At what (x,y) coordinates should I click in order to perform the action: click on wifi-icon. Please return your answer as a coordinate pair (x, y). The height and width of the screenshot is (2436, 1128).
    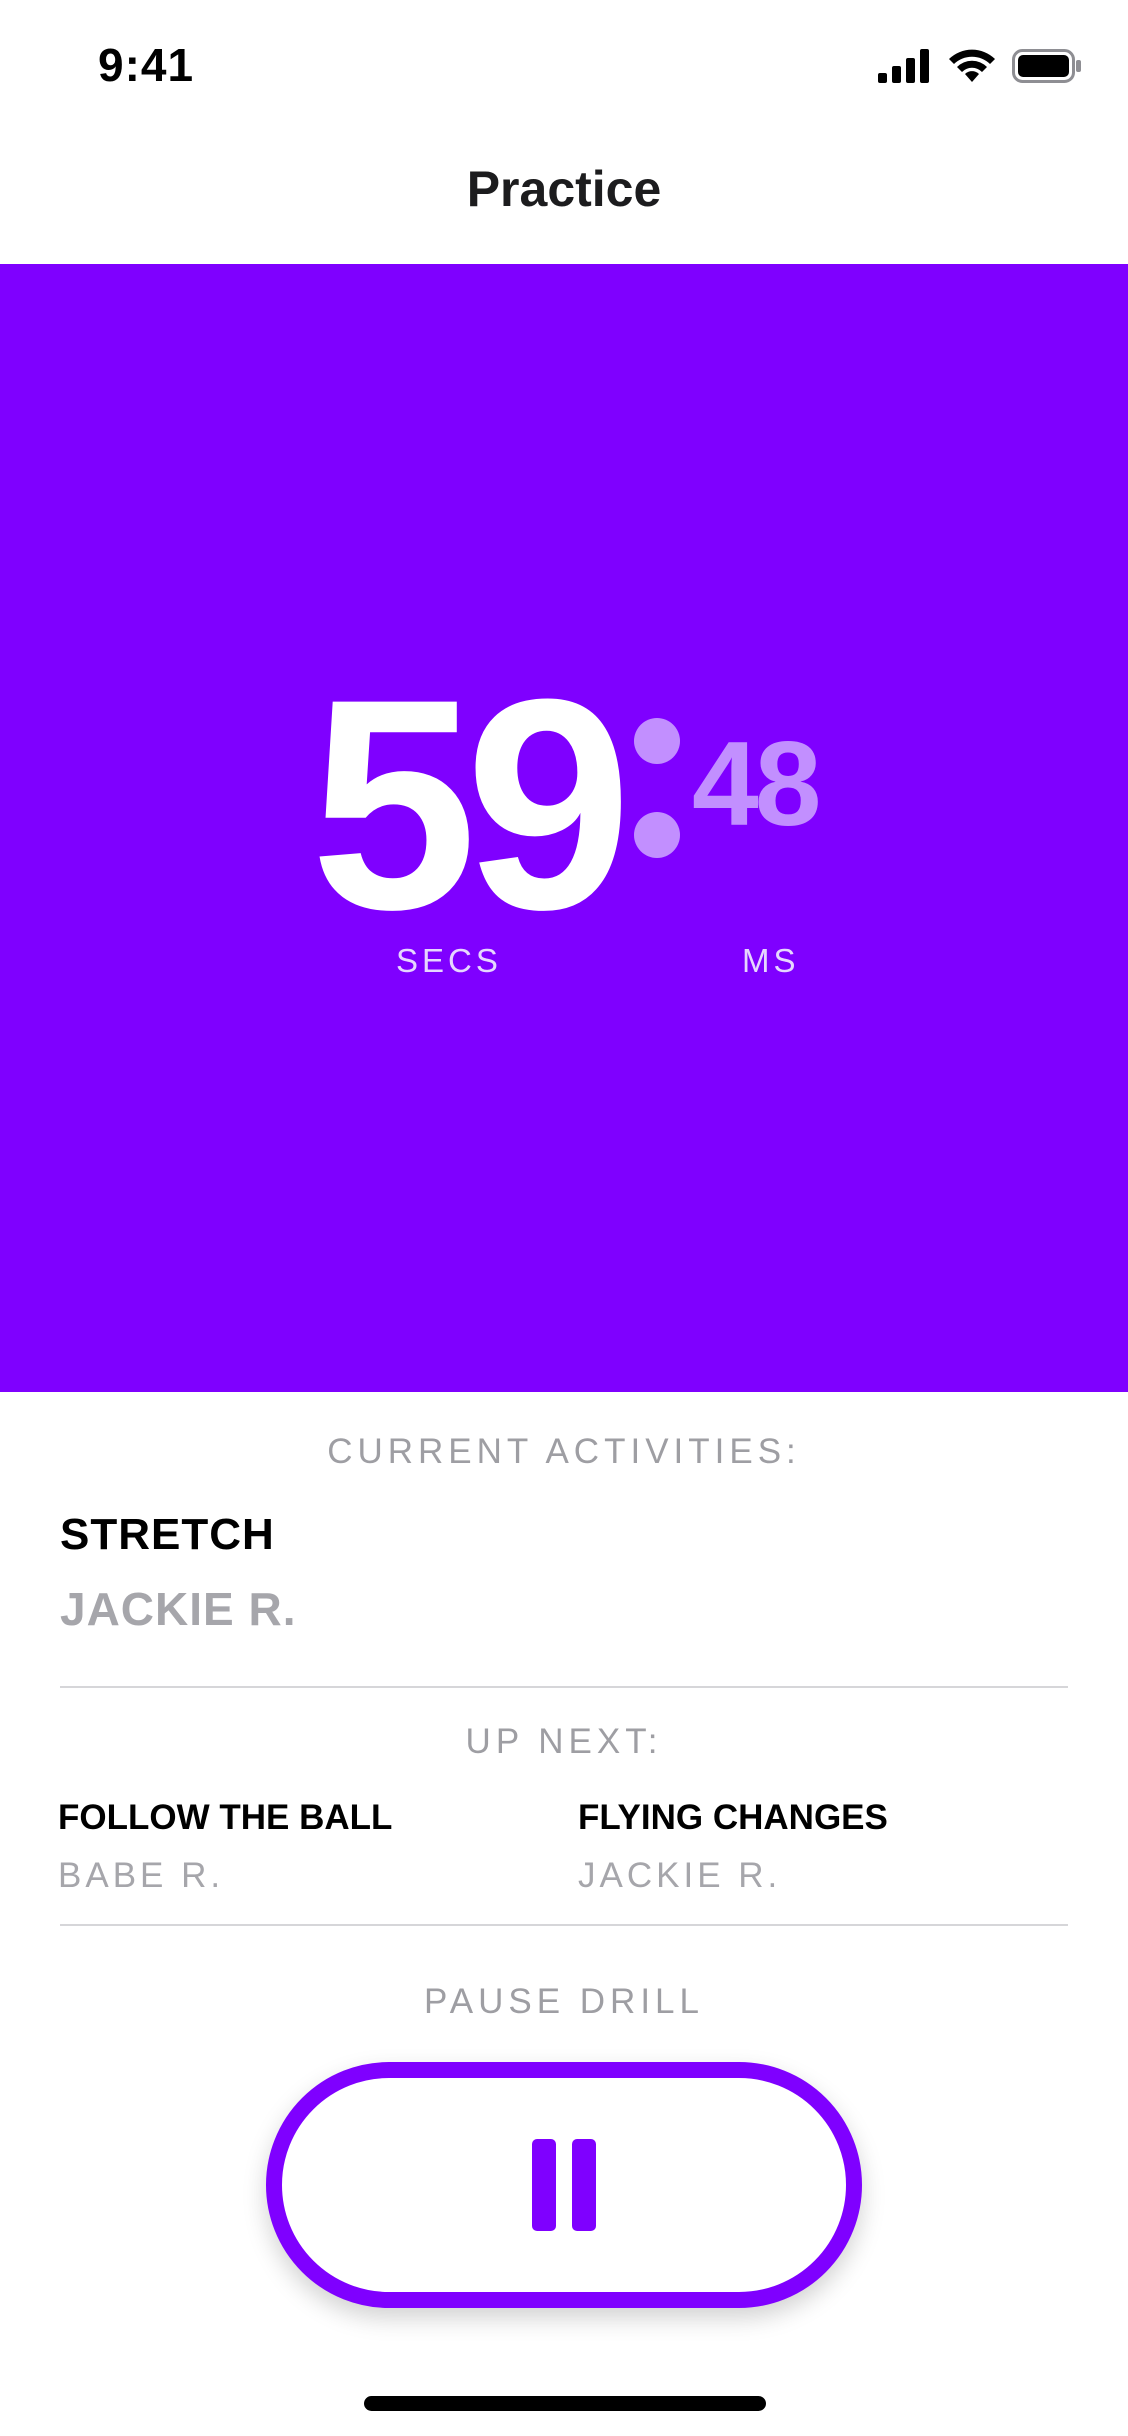
    Looking at the image, I should click on (972, 68).